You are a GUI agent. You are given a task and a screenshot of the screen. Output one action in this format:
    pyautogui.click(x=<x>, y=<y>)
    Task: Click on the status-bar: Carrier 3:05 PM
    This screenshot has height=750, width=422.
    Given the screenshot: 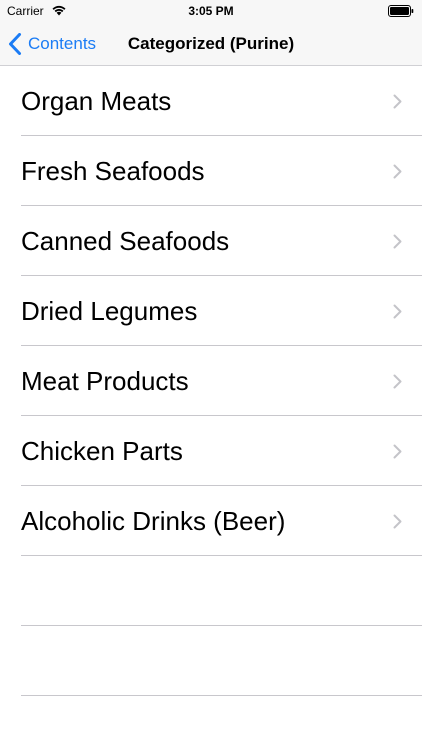 What is the action you would take?
    pyautogui.click(x=211, y=11)
    